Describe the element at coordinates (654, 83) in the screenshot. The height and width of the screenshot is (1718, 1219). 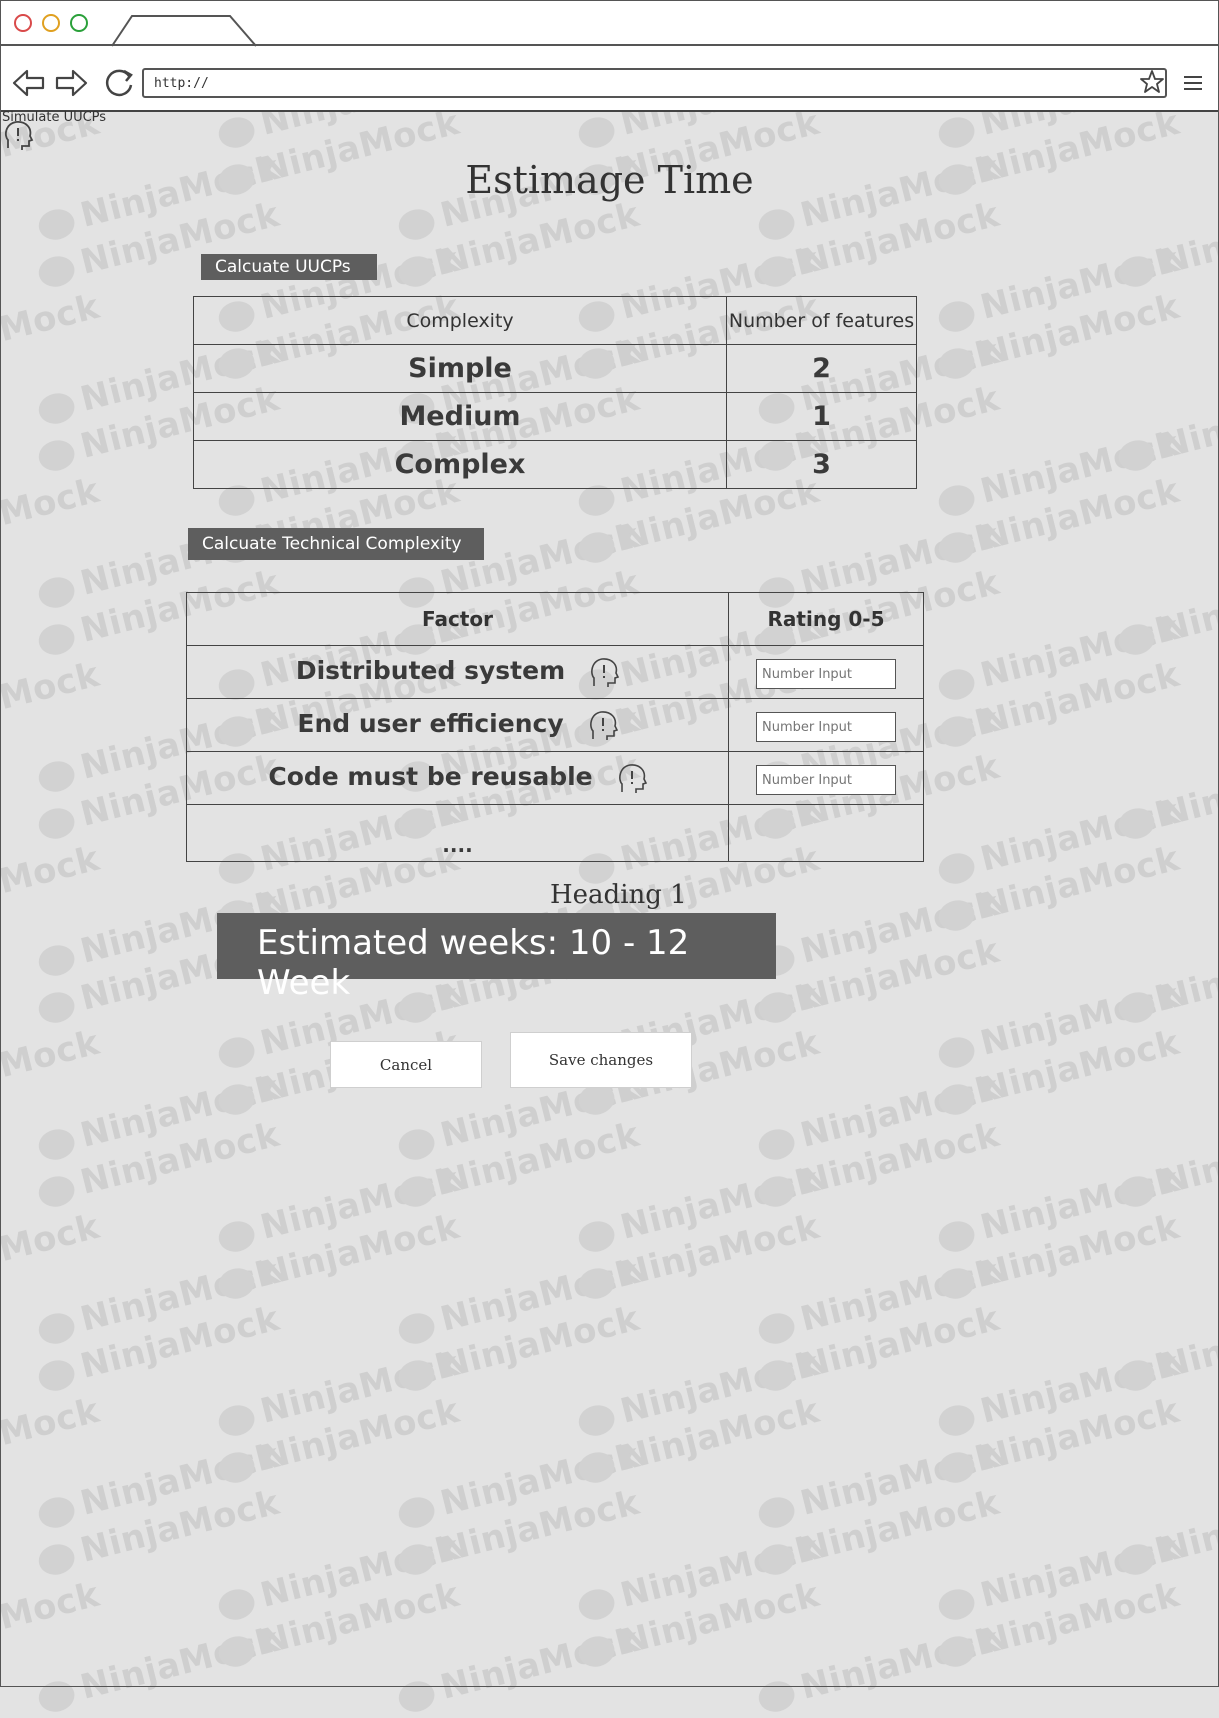
I see `url-bar: http://` at that location.